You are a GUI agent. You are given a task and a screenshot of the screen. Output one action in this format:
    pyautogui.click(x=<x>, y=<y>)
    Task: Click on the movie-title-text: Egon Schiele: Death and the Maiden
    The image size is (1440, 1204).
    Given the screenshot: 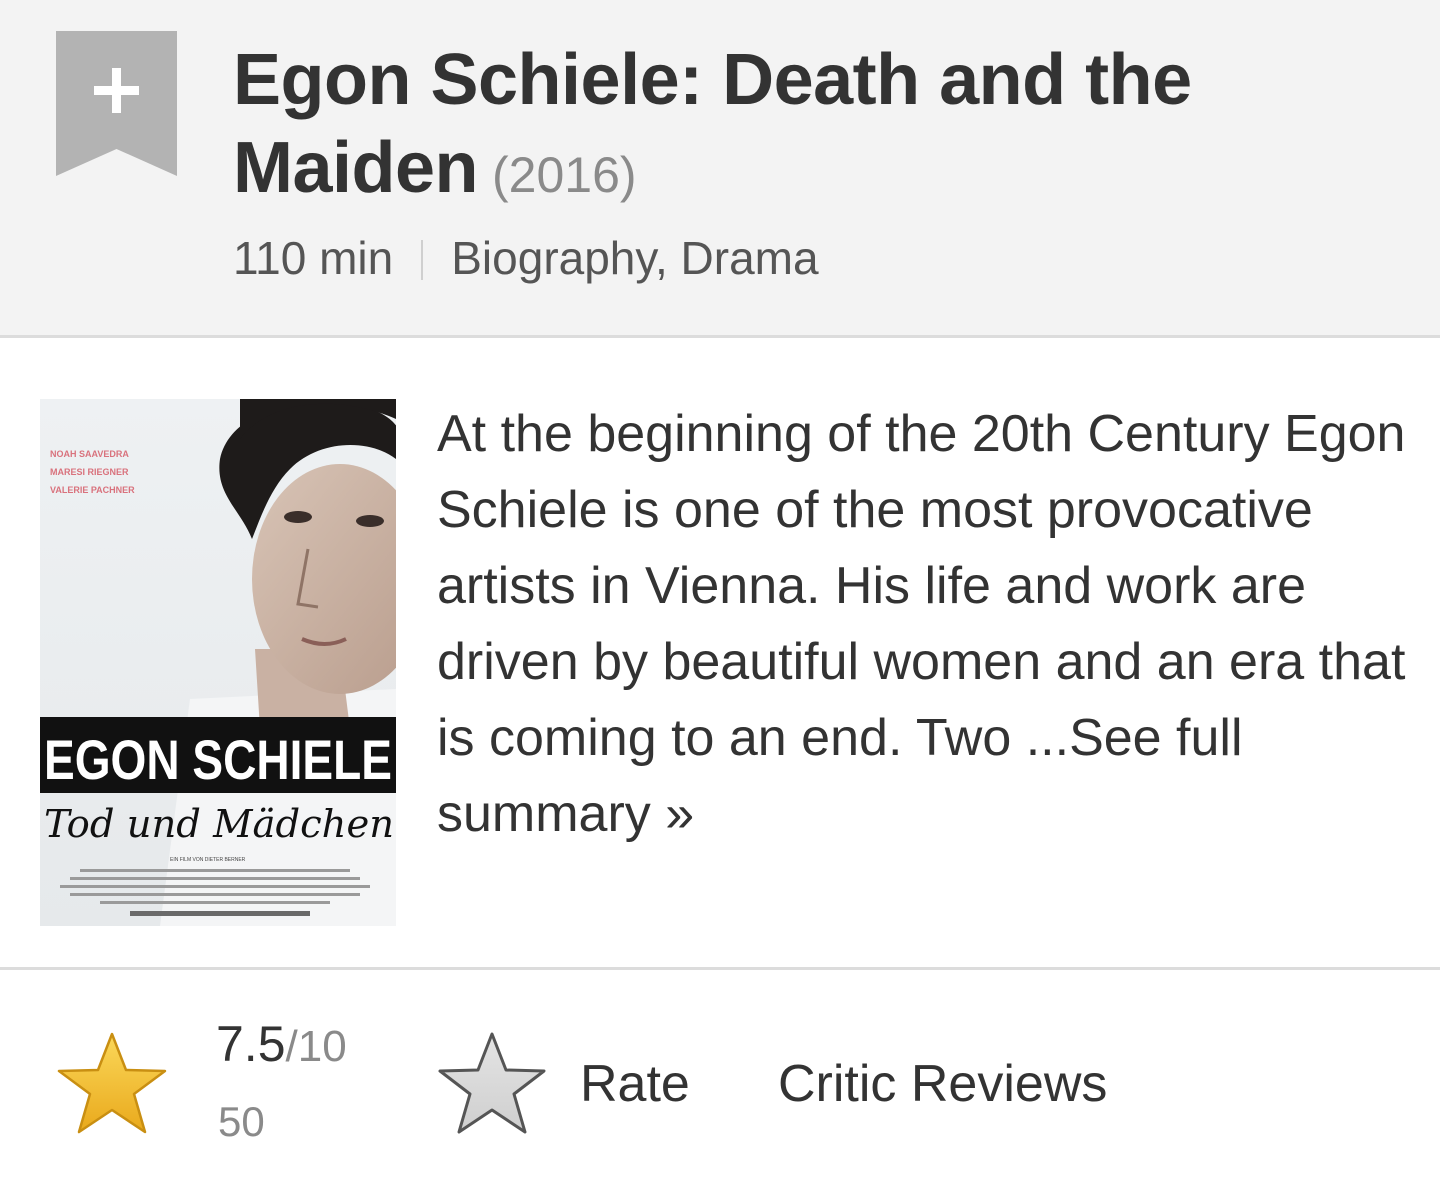 What is the action you would take?
    pyautogui.click(x=712, y=124)
    